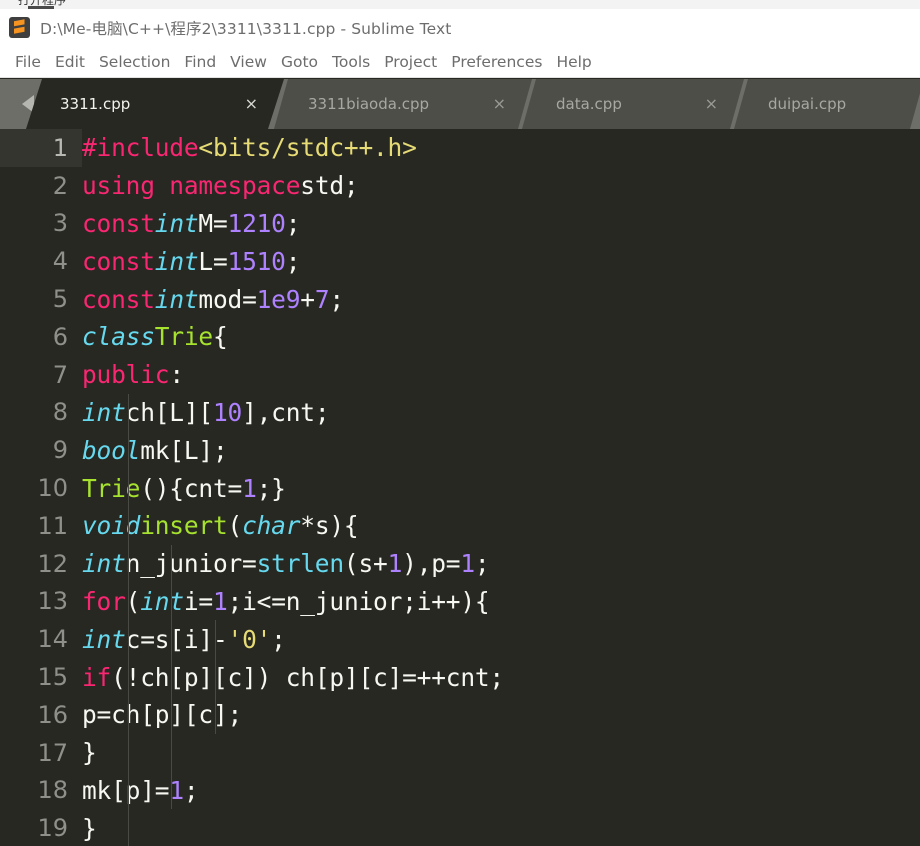 The image size is (920, 846). What do you see at coordinates (60, 223) in the screenshot?
I see `line-number: 3` at bounding box center [60, 223].